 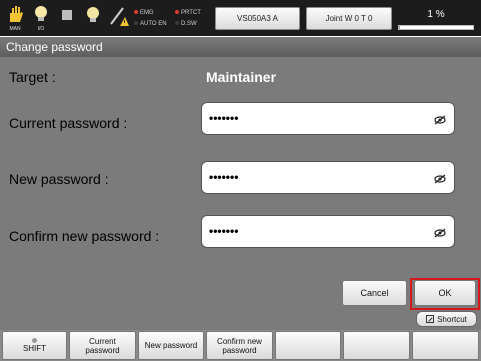 What do you see at coordinates (93, 18) in the screenshot?
I see `lamp-icon` at bounding box center [93, 18].